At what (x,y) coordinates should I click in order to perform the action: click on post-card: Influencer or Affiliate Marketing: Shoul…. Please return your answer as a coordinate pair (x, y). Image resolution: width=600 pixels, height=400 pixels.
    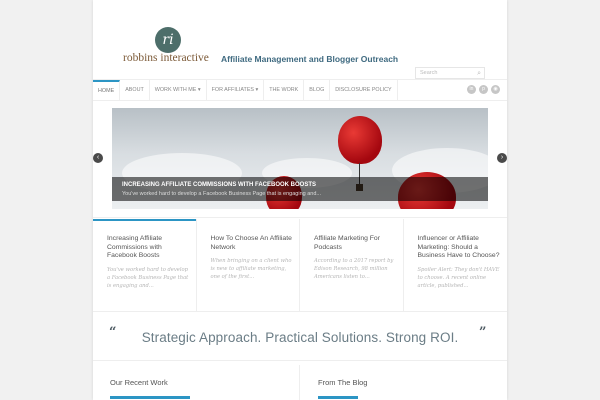
    Looking at the image, I should click on (456, 265).